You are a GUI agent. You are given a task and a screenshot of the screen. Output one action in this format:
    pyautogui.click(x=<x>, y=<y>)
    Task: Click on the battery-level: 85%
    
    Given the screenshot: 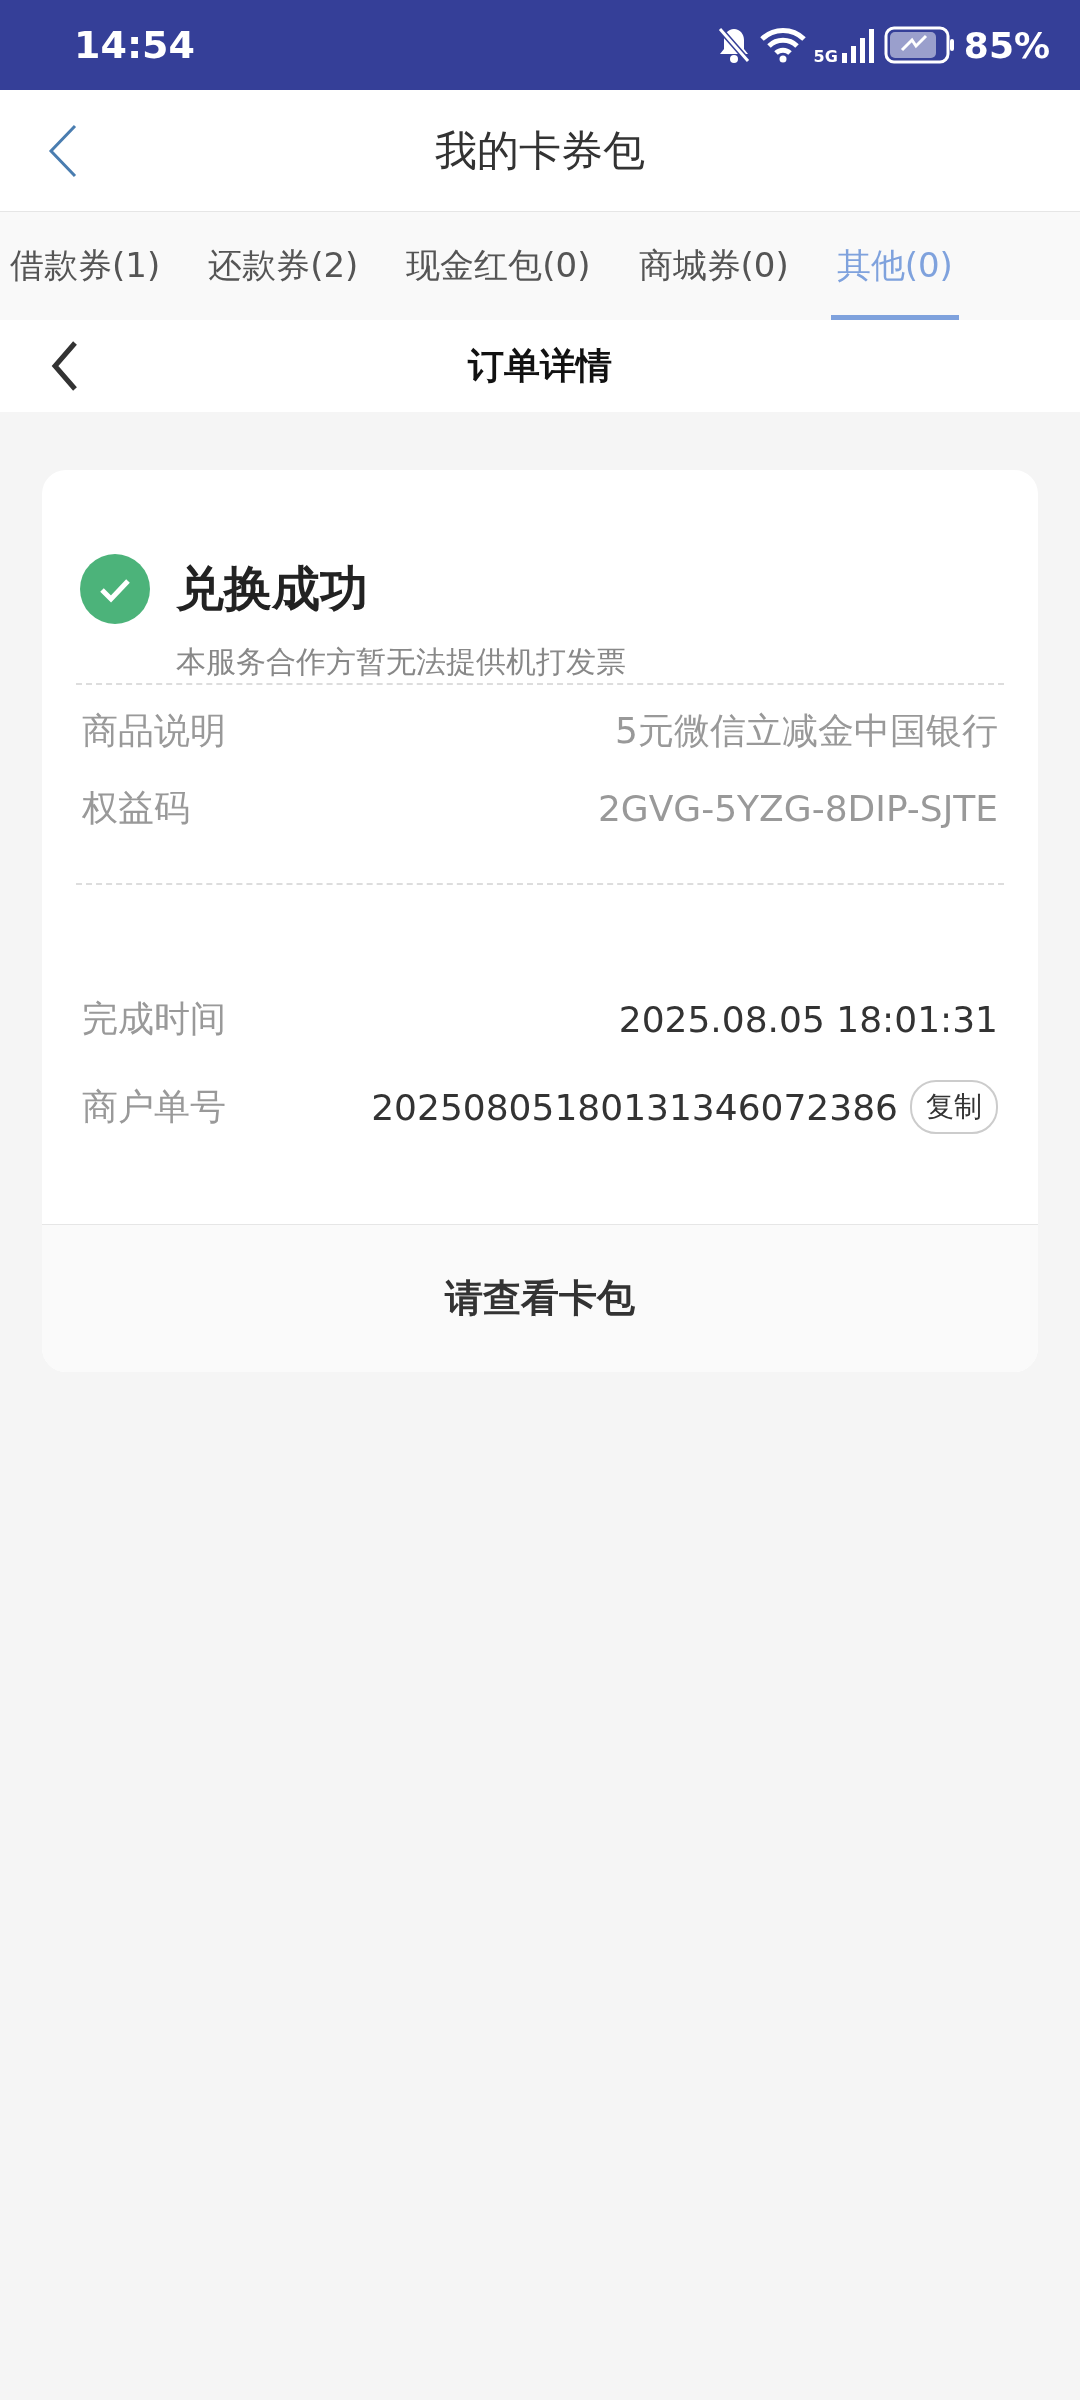 What is the action you would take?
    pyautogui.click(x=1006, y=45)
    